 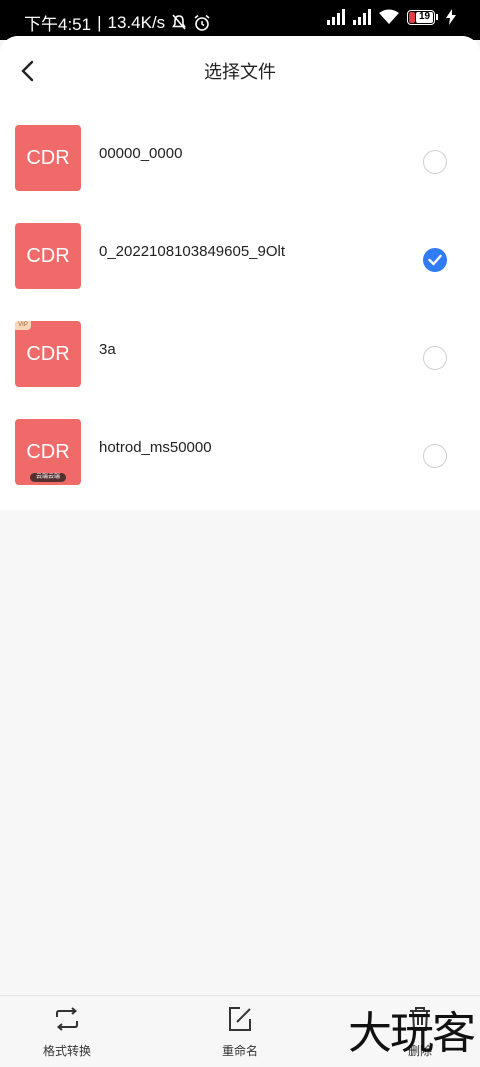 I want to click on cdr-file-thumbnail: VIP CDR, so click(x=48, y=354).